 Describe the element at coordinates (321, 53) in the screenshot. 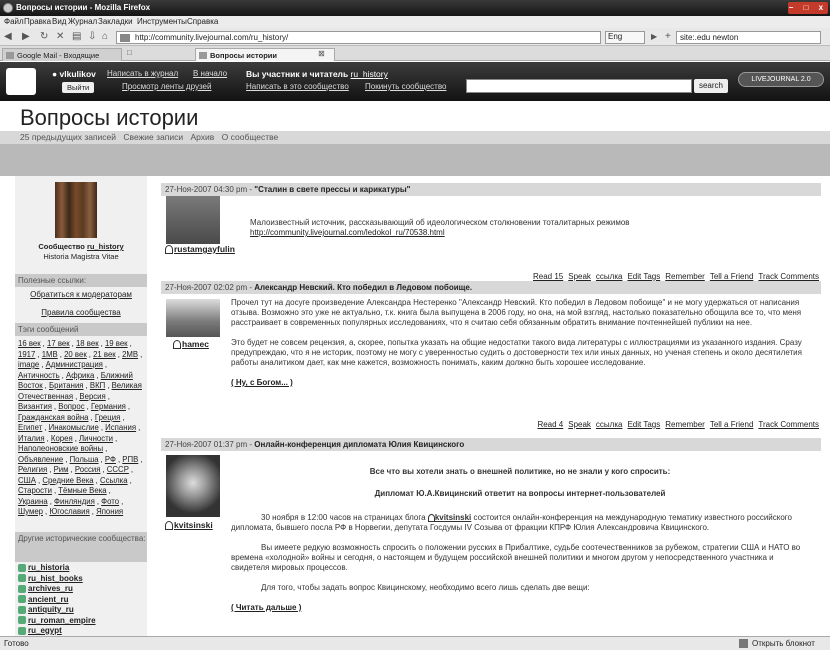

I see `close-tab-icon: ⊠` at that location.